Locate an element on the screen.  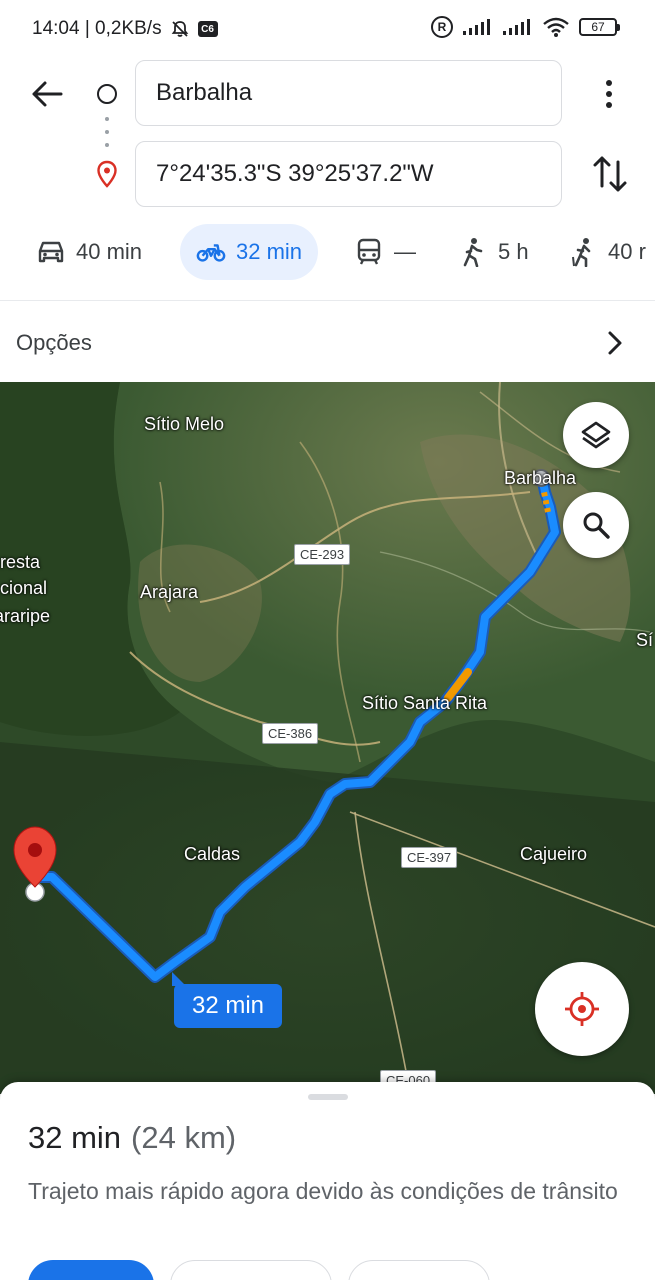
travel-modes: 40 min 32 min — 5 h 40 r is located at coordinates (327, 253).